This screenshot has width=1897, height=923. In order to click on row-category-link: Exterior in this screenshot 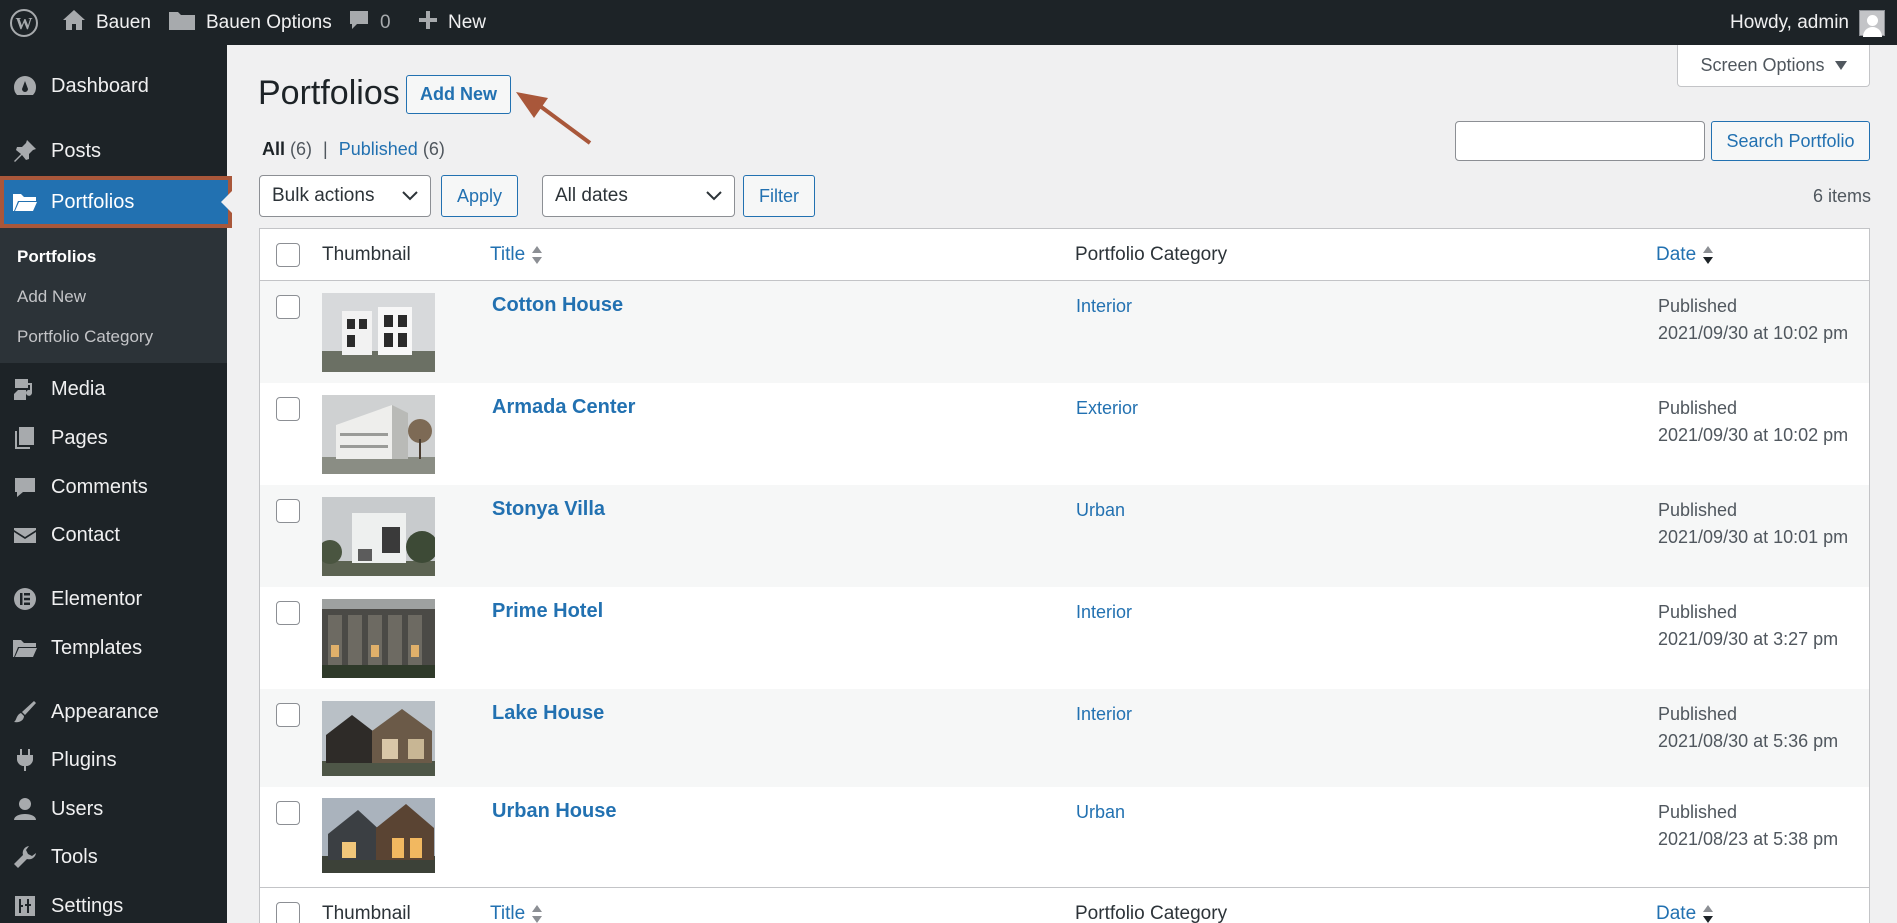, I will do `click(1107, 408)`.